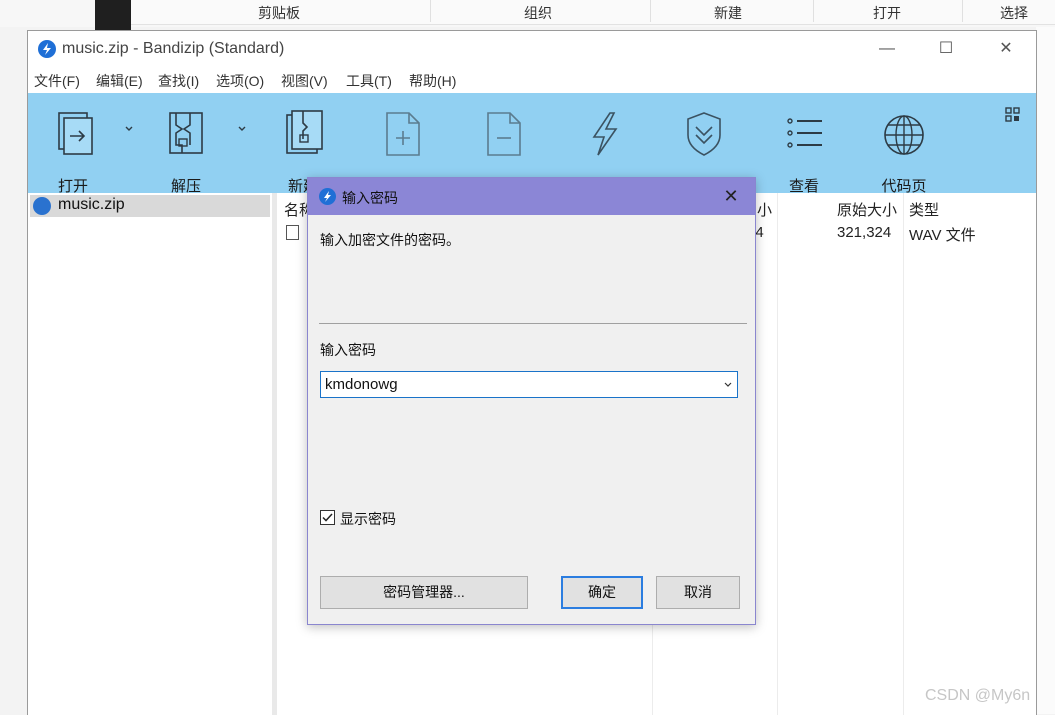 Image resolution: width=1055 pixels, height=715 pixels. I want to click on password-input: kmdonowg, so click(361, 384).